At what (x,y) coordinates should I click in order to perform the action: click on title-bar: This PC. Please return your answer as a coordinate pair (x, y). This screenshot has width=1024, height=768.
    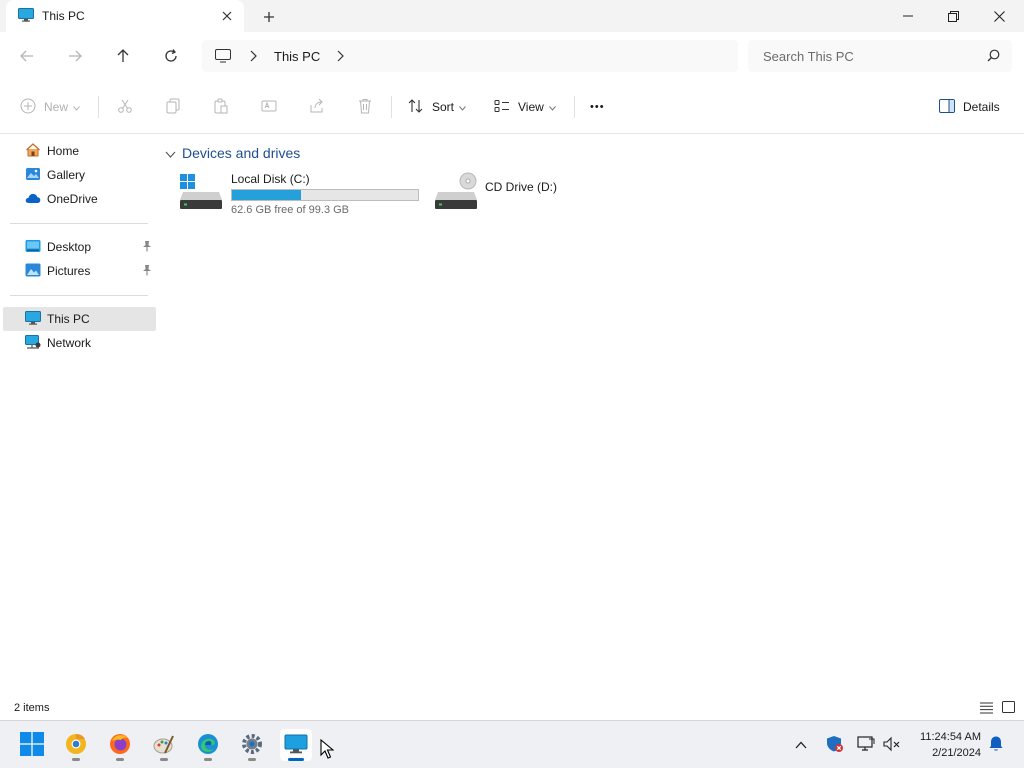
    Looking at the image, I should click on (512, 16).